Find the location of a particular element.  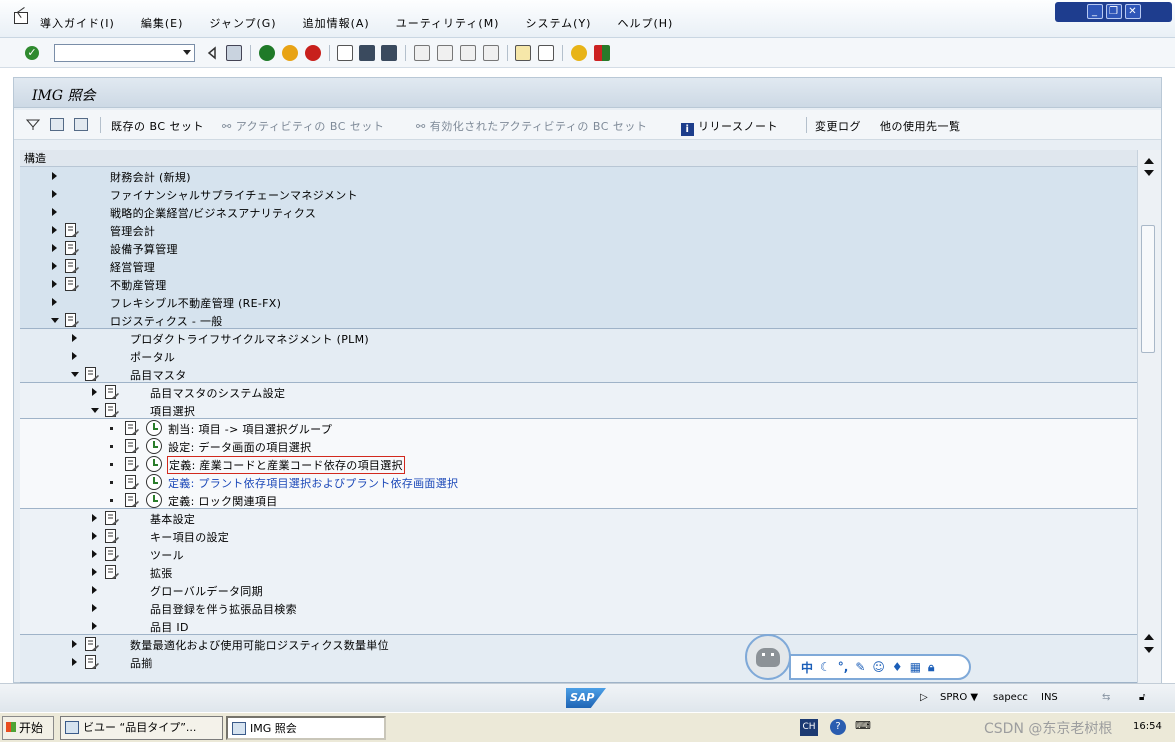

tree-node: 定義: プラント依存項目選択およびプラント依存画面選択 is located at coordinates (578, 482).